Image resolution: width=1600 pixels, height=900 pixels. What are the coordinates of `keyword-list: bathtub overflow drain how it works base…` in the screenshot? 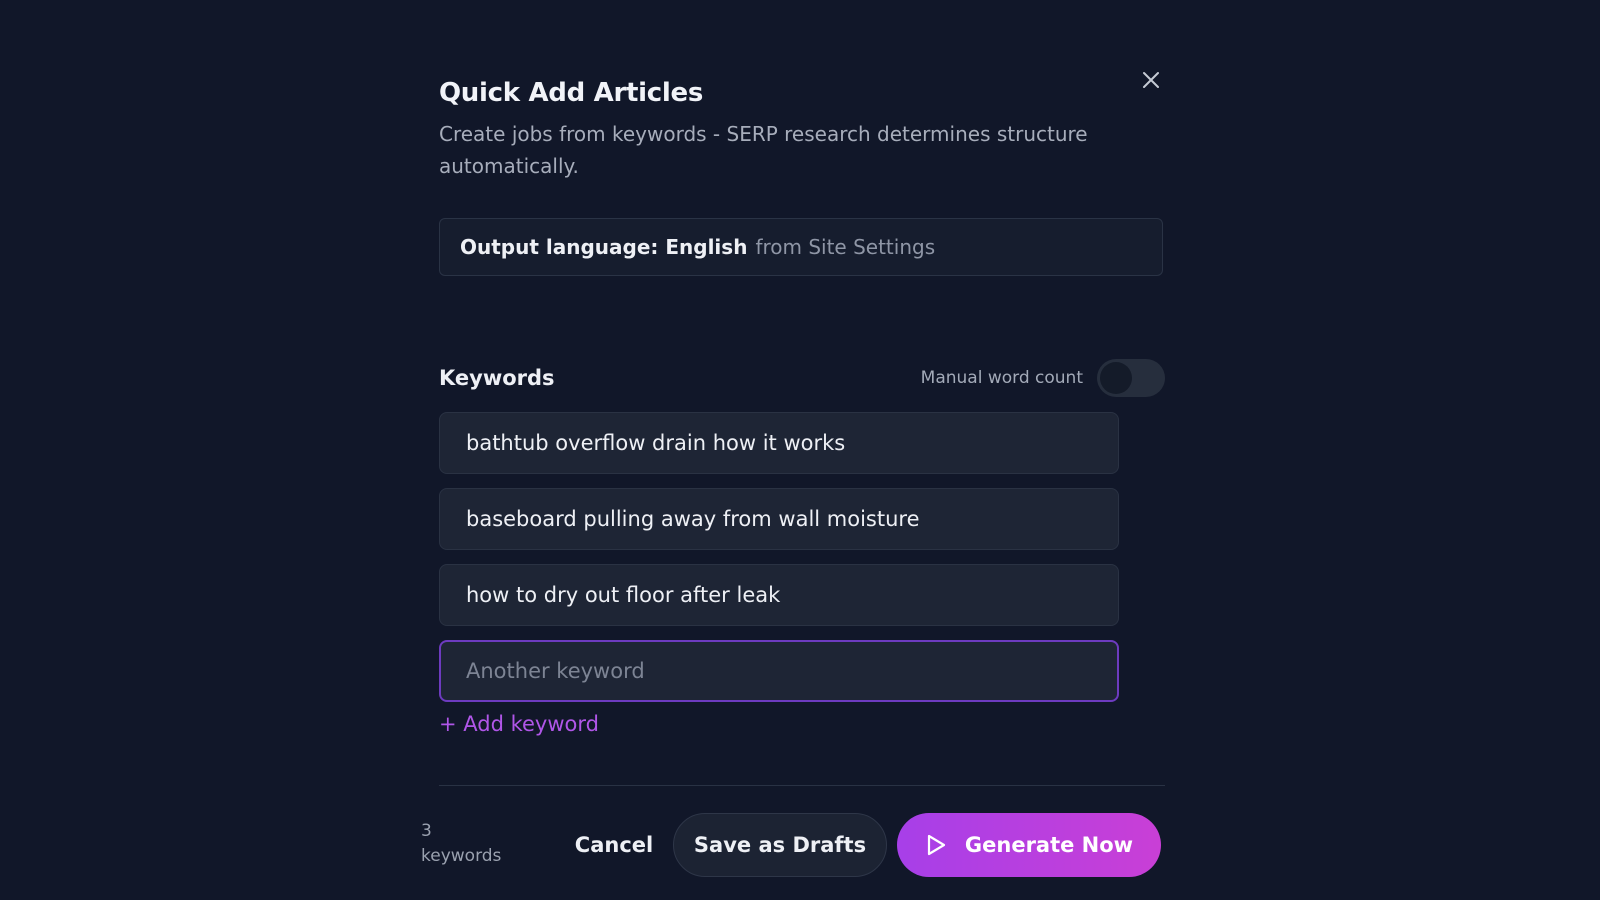 It's located at (779, 557).